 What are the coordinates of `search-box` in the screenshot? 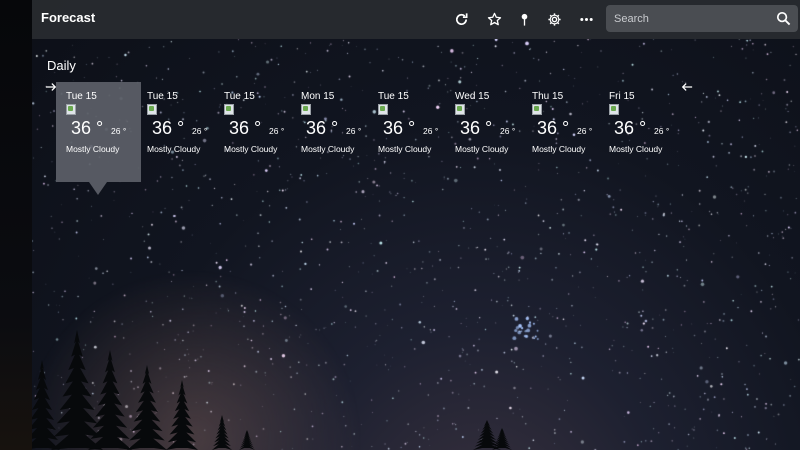 It's located at (702, 18).